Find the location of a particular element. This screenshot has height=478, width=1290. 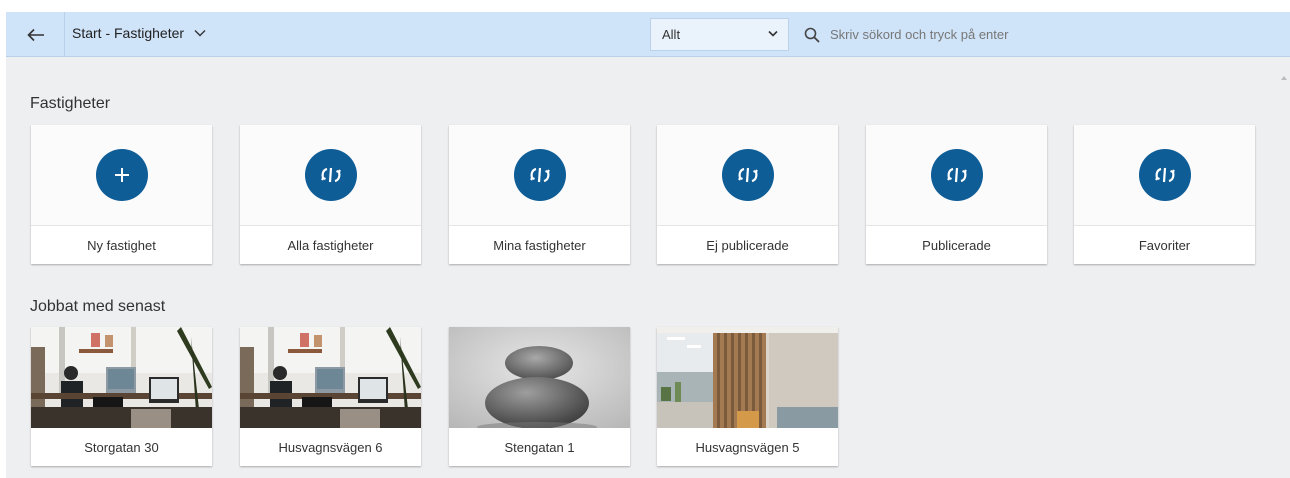

recent-card-label: Stengatan 1 is located at coordinates (539, 447).